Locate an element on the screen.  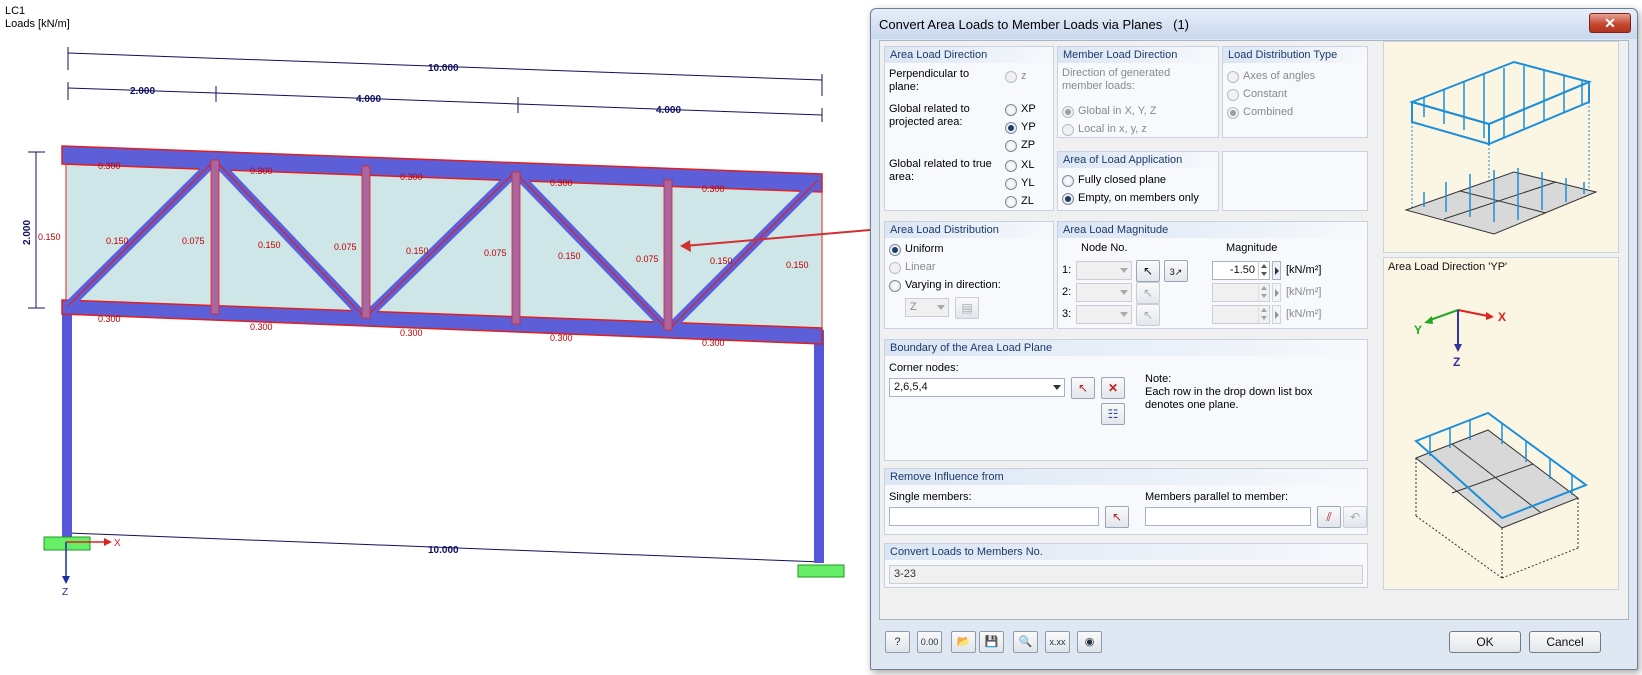
radio-local-xyz is located at coordinates (1068, 130).